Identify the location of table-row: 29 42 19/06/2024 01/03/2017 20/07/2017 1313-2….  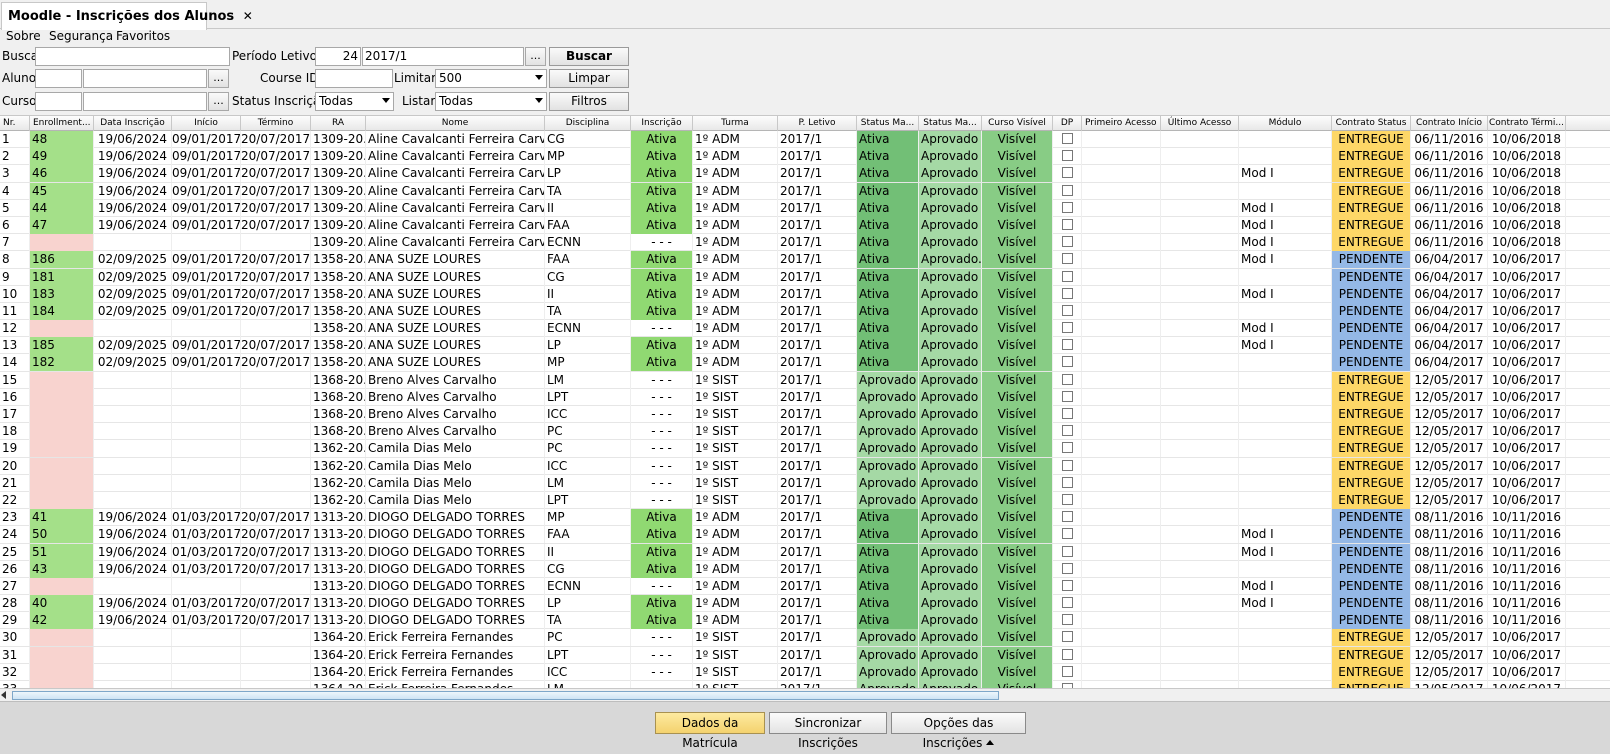
(805, 621).